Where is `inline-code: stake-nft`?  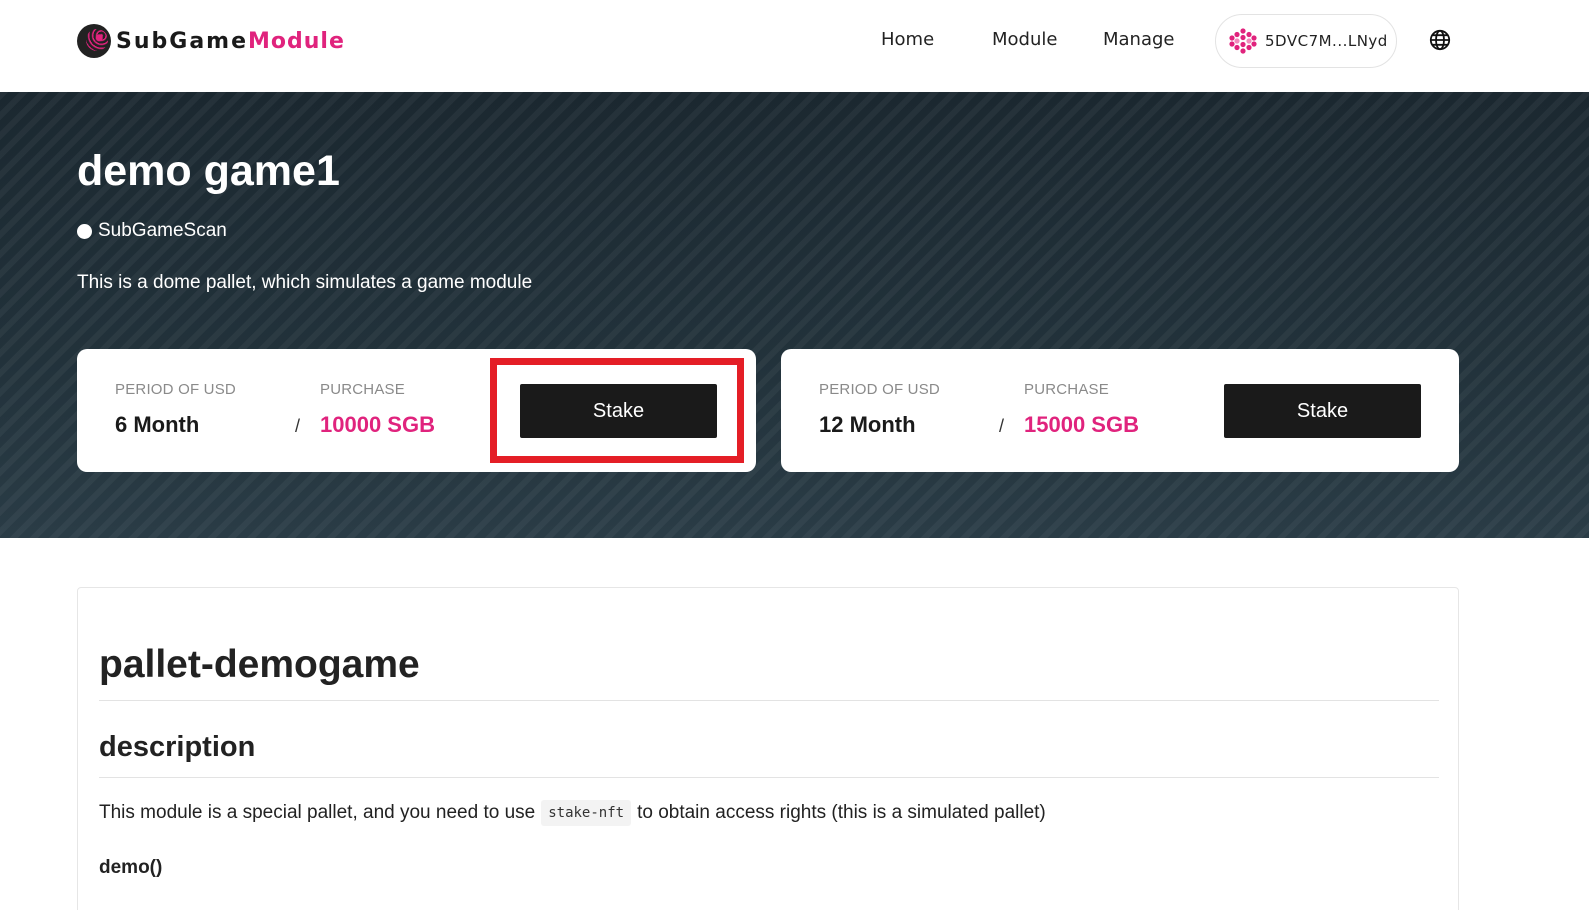 inline-code: stake-nft is located at coordinates (586, 813).